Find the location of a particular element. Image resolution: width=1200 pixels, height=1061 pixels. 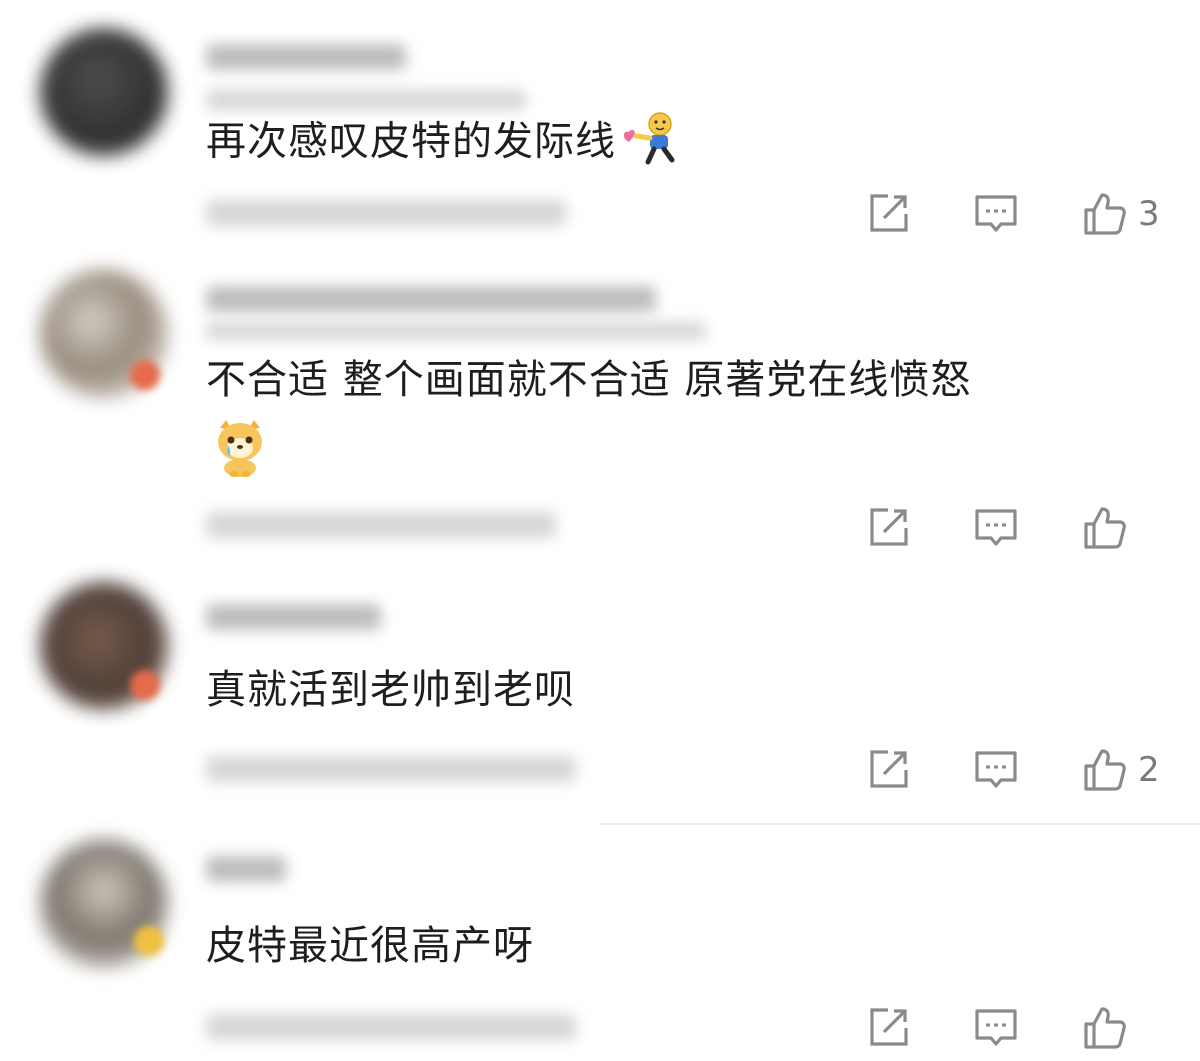

divider is located at coordinates (900, 824).